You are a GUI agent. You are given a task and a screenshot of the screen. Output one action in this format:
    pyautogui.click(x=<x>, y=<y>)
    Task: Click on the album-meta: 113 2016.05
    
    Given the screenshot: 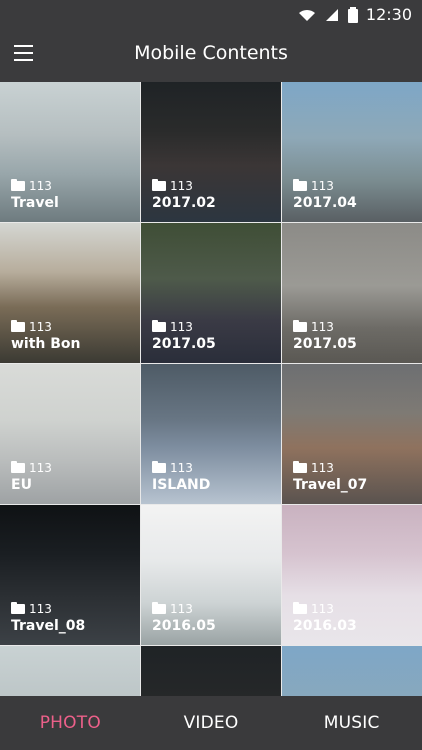 What is the action you would take?
    pyautogui.click(x=184, y=618)
    